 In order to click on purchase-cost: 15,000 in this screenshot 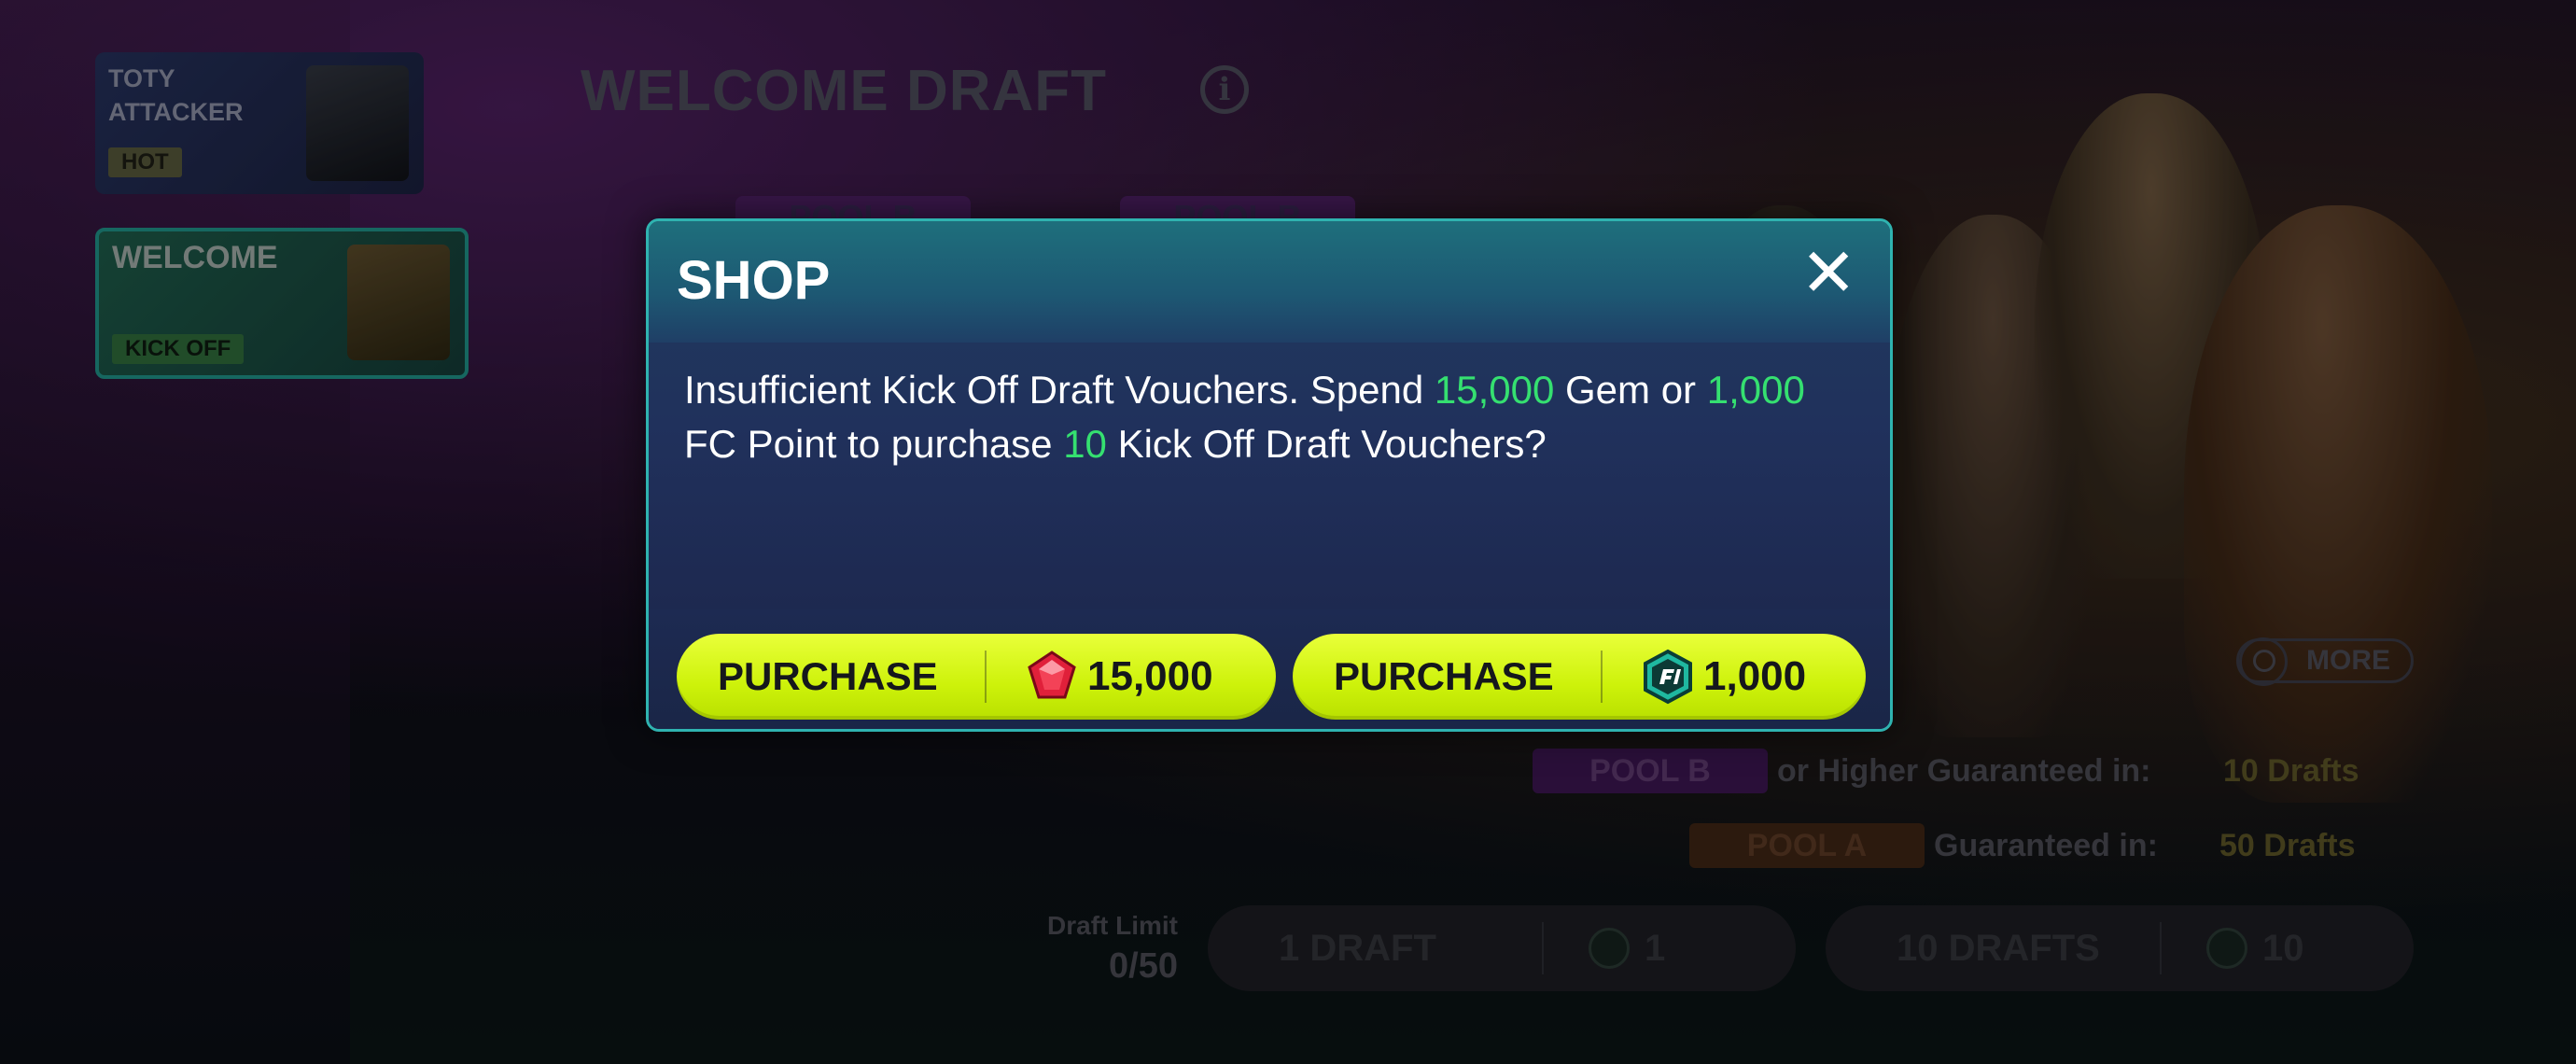, I will do `click(1150, 676)`.